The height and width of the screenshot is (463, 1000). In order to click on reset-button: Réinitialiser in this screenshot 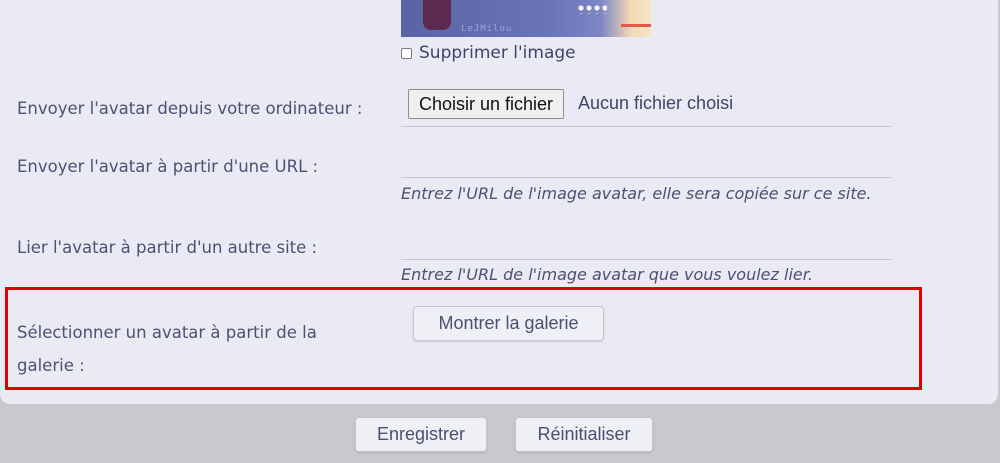, I will do `click(584, 434)`.